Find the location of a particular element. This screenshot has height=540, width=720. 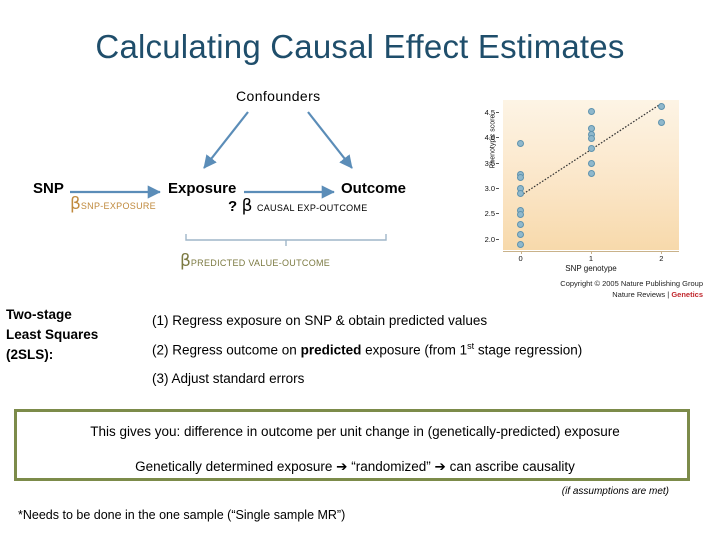

beta-subscript: SNP-EXPOSURE is located at coordinates (118, 206).